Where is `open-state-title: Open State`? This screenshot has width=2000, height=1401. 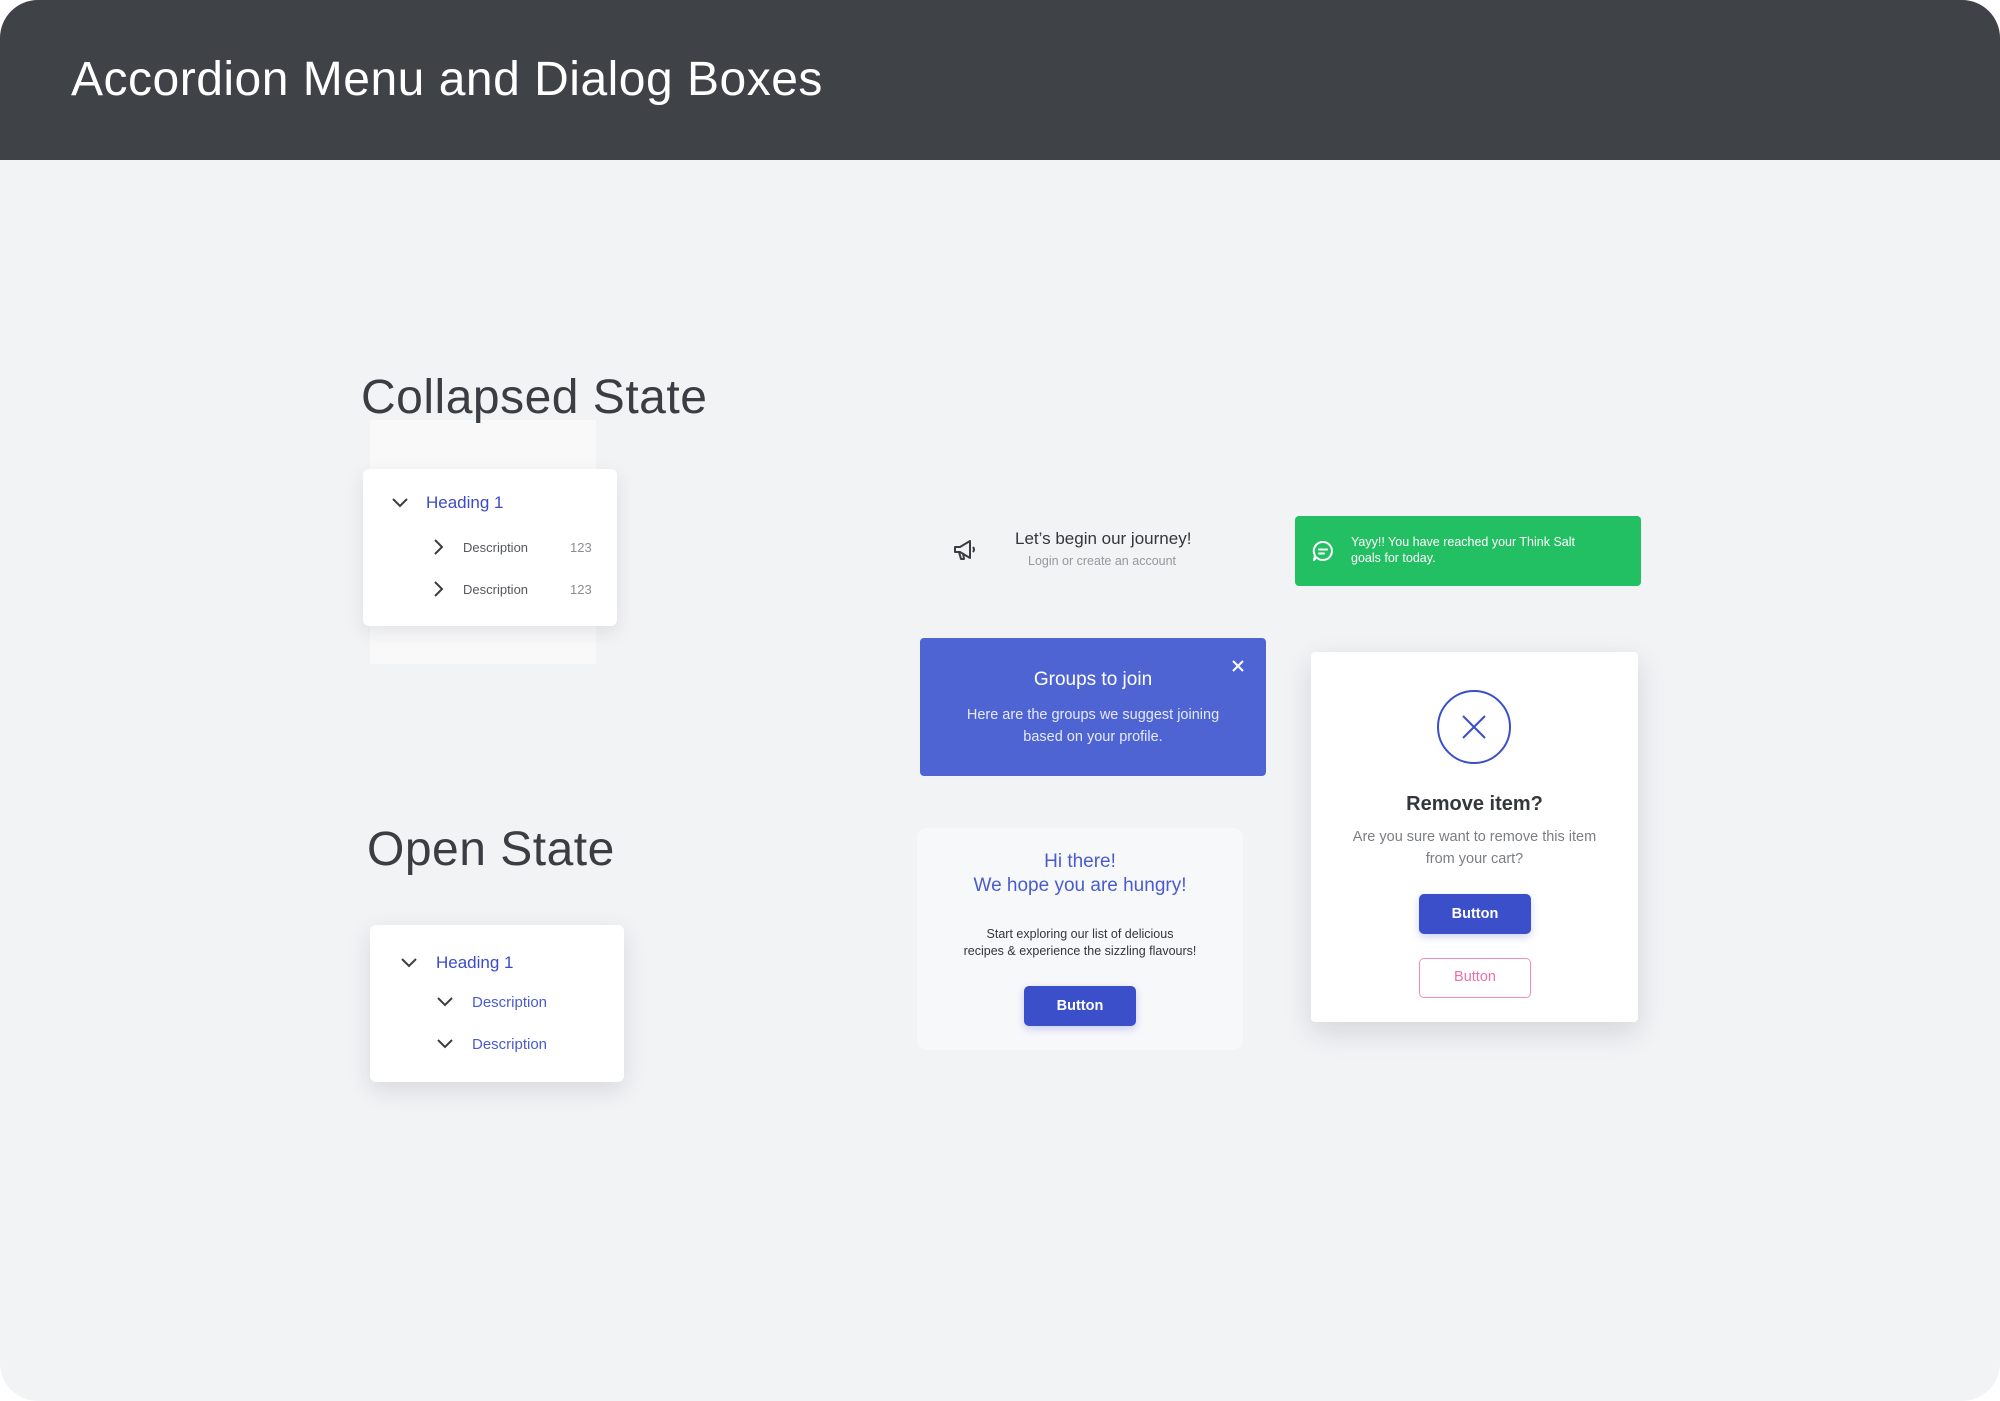
open-state-title: Open State is located at coordinates (491, 849).